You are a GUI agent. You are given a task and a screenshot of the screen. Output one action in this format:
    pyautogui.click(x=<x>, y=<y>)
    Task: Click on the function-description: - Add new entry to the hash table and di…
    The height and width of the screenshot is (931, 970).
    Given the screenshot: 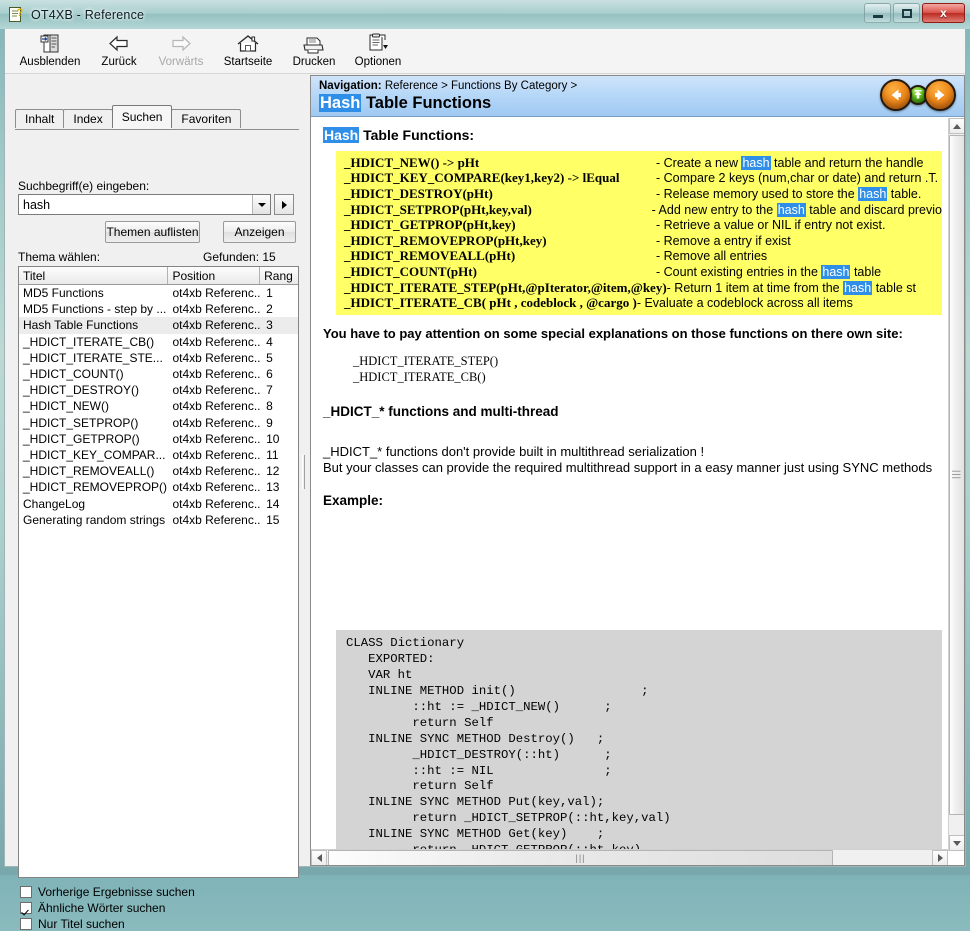 What is the action you would take?
    pyautogui.click(x=796, y=209)
    